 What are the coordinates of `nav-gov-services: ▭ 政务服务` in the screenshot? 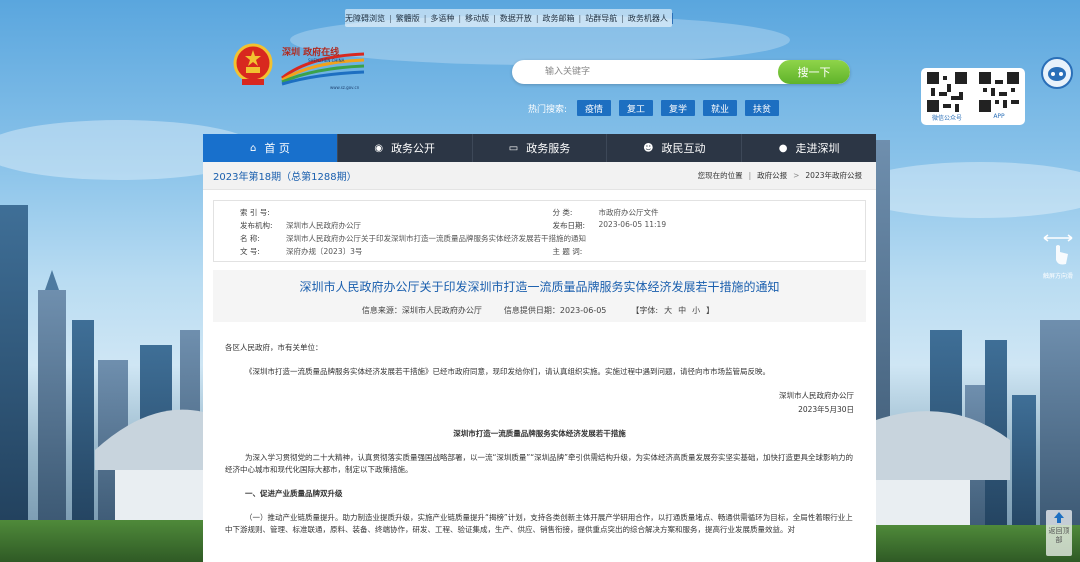 It's located at (540, 148).